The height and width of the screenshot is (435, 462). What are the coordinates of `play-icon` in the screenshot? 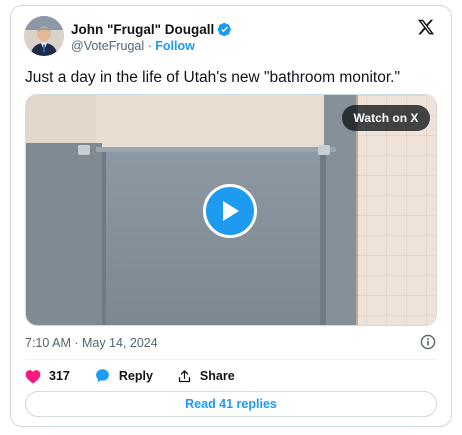 It's located at (231, 211).